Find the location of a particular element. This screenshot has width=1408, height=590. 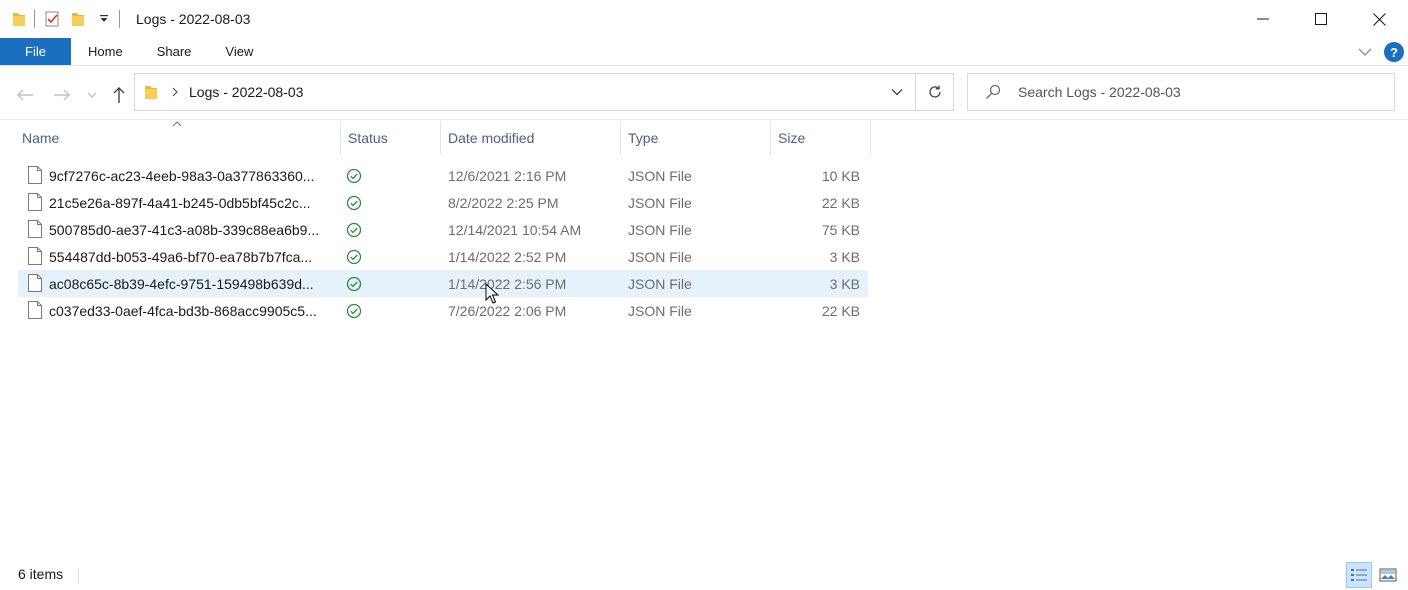

file-size: 10 KB is located at coordinates (840, 175).